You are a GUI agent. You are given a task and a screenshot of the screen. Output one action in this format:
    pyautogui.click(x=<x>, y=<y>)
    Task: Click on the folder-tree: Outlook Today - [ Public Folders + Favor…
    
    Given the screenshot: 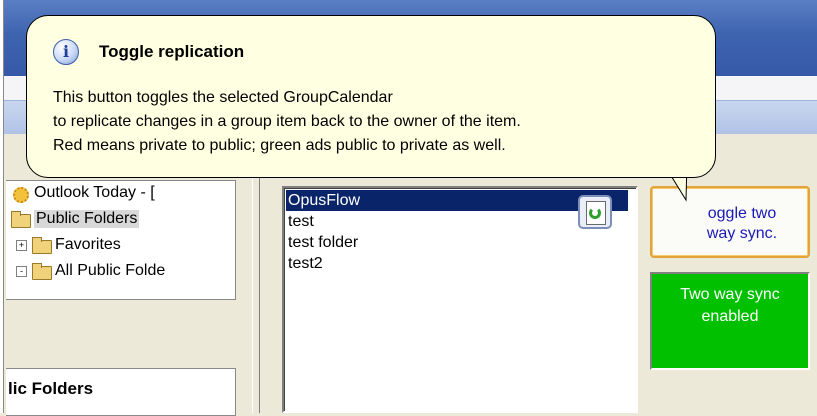 What is the action you would take?
    pyautogui.click(x=121, y=240)
    